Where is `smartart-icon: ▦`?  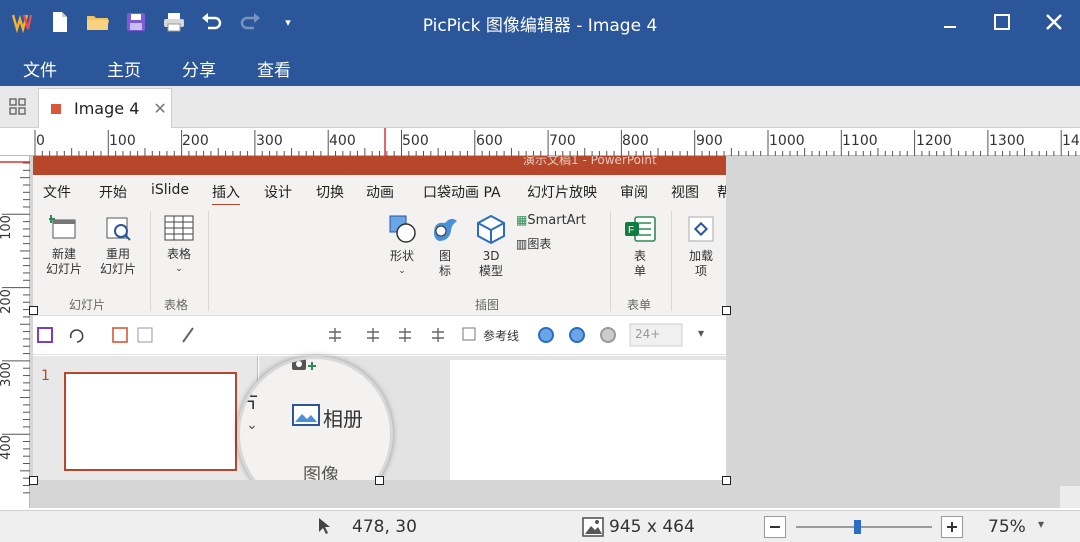 smartart-icon: ▦ is located at coordinates (522, 220).